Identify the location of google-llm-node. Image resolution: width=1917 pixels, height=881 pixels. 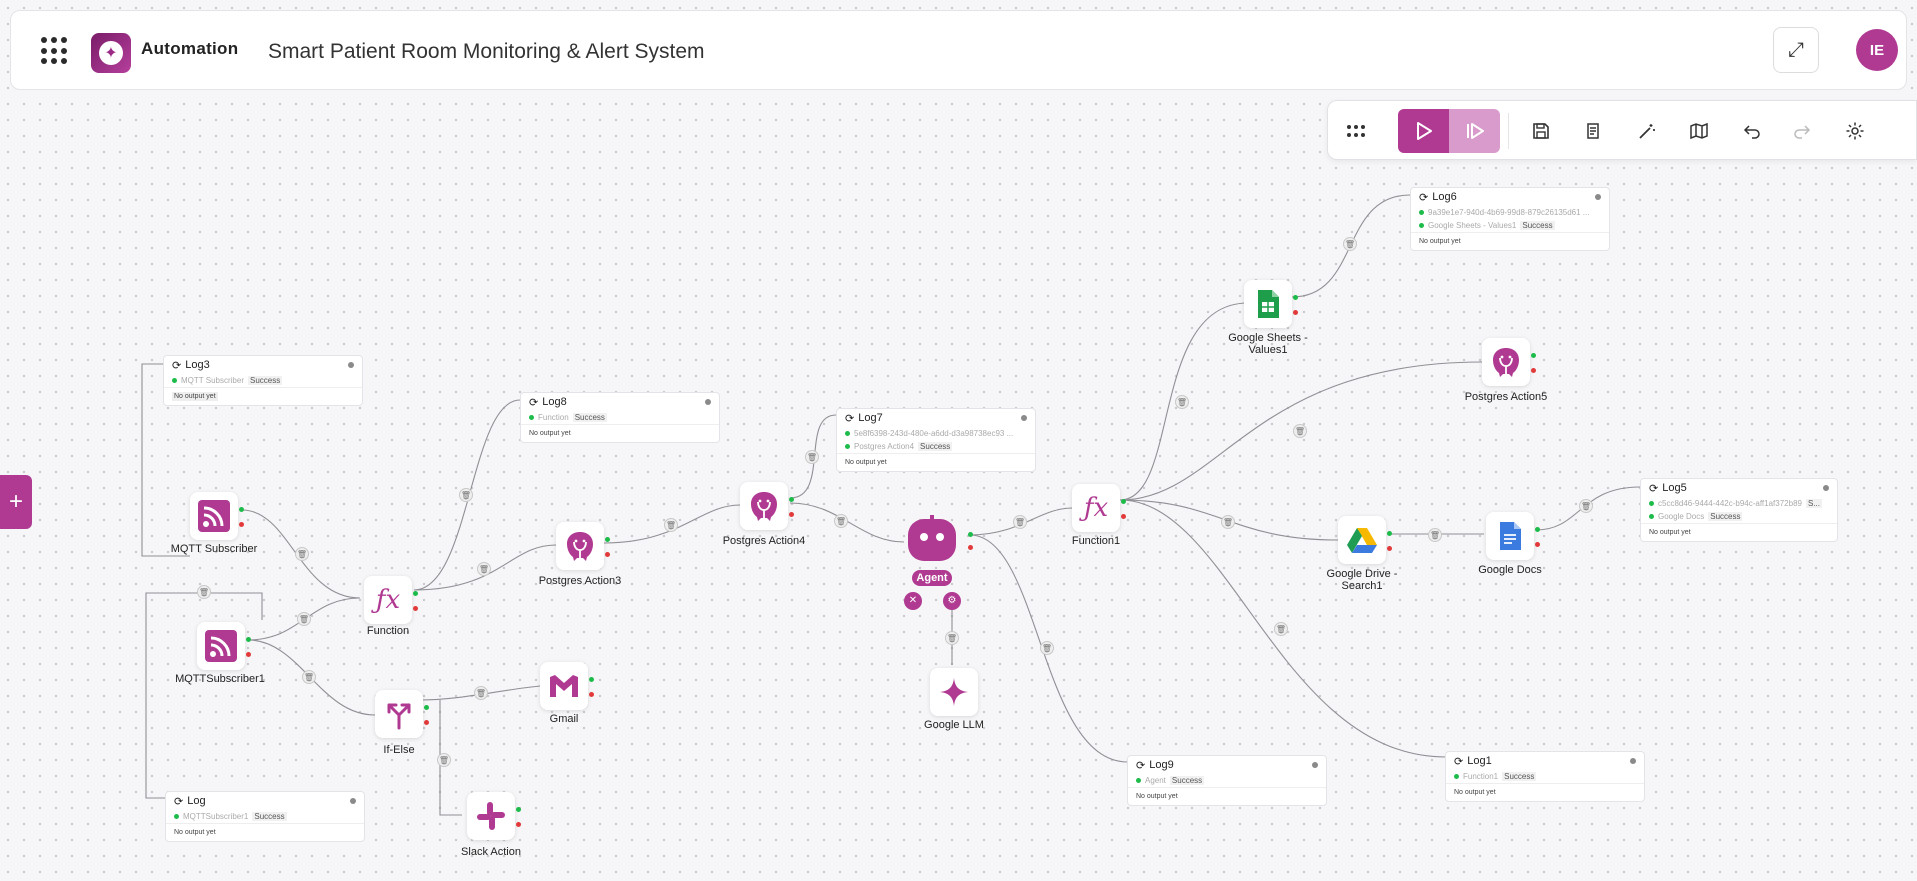
(954, 692).